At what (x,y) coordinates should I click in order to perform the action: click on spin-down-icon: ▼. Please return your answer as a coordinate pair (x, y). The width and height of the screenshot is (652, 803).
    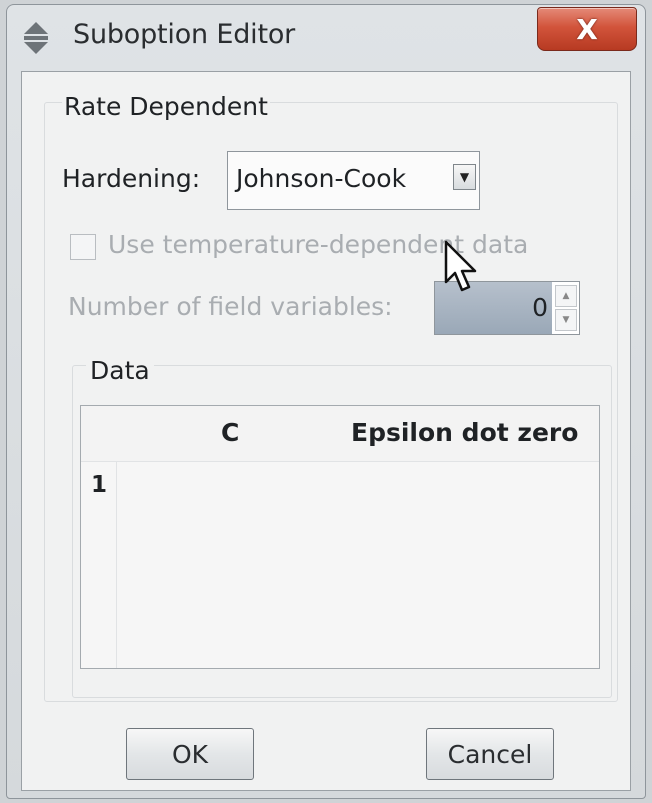
    Looking at the image, I should click on (566, 320).